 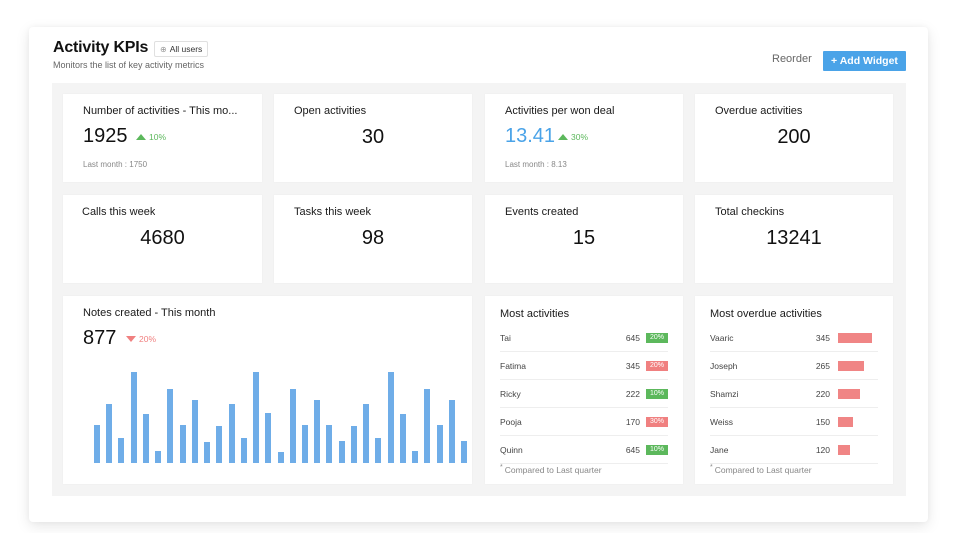 I want to click on change-badge: 20%, so click(x=657, y=337).